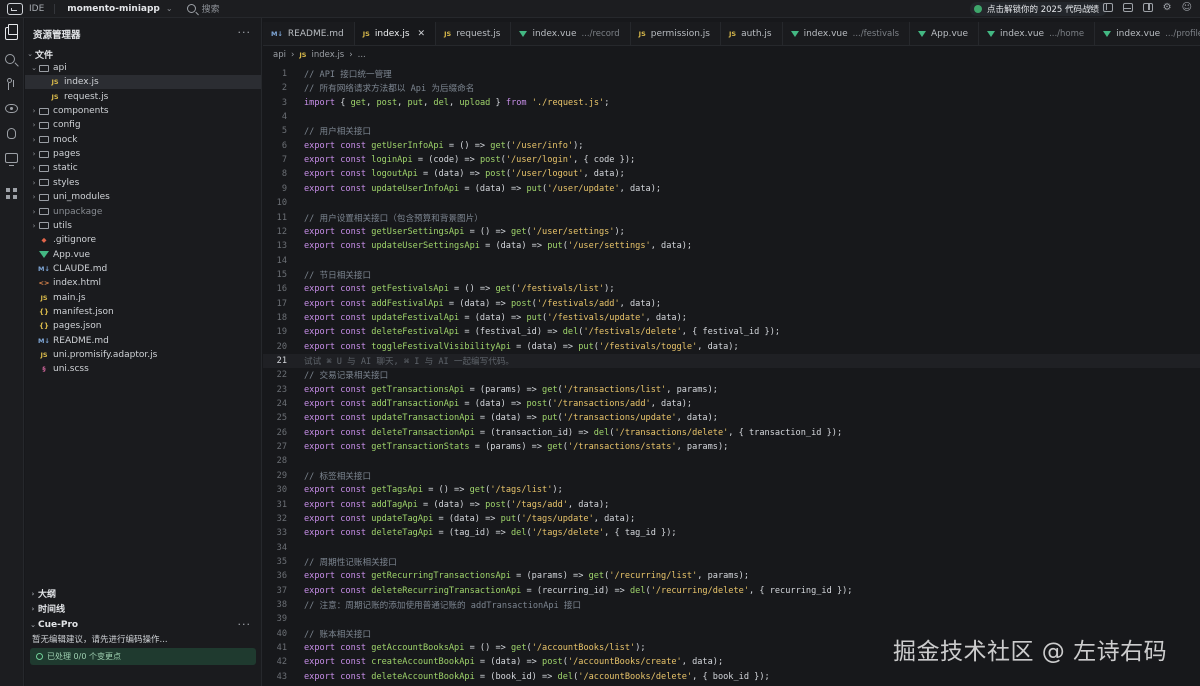 This screenshot has height=686, width=1200. What do you see at coordinates (143, 608) in the screenshot?
I see `timeline-section: › 时间线` at bounding box center [143, 608].